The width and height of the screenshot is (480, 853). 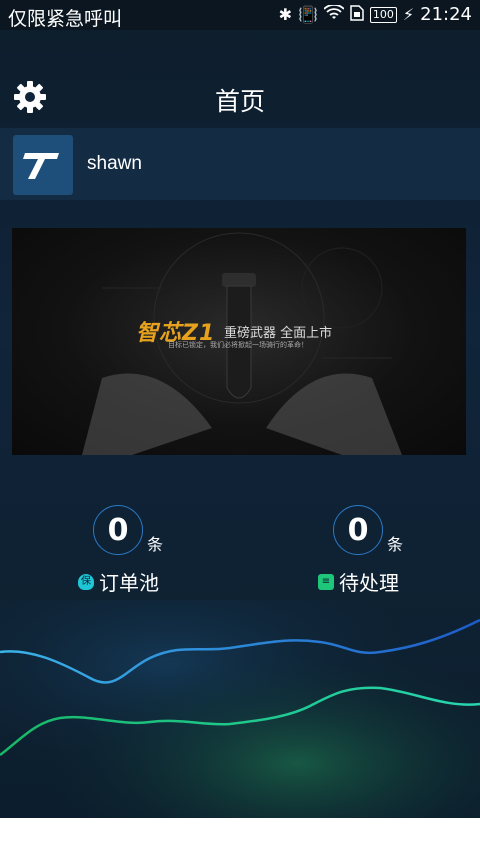 What do you see at coordinates (357, 14) in the screenshot?
I see `sim-card-icon` at bounding box center [357, 14].